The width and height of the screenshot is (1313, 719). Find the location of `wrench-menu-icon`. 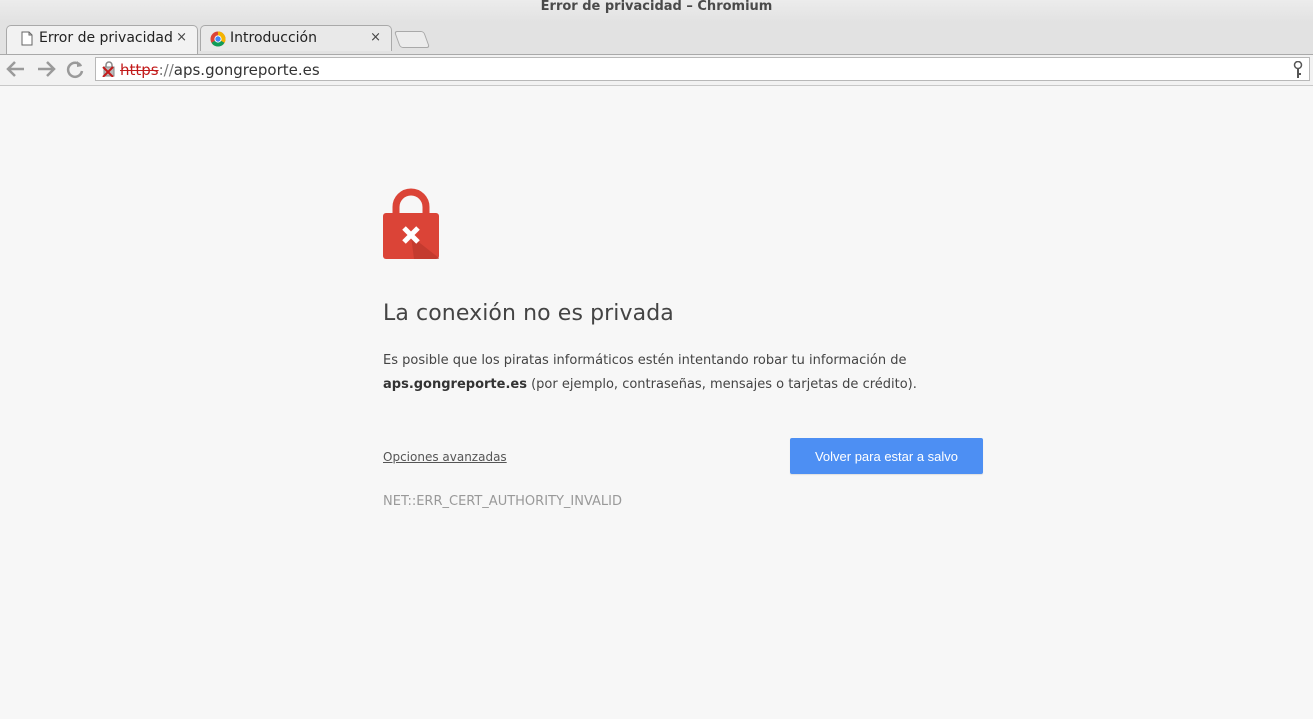

wrench-menu-icon is located at coordinates (1298, 71).